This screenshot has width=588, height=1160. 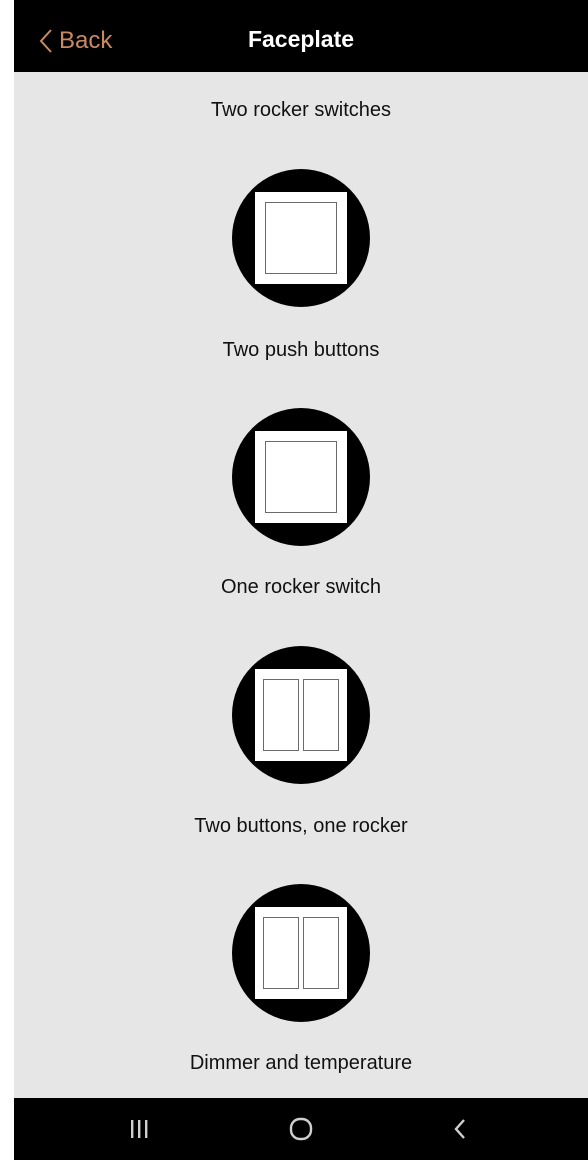 What do you see at coordinates (301, 1063) in the screenshot?
I see `option-label: Dimmer and temperature` at bounding box center [301, 1063].